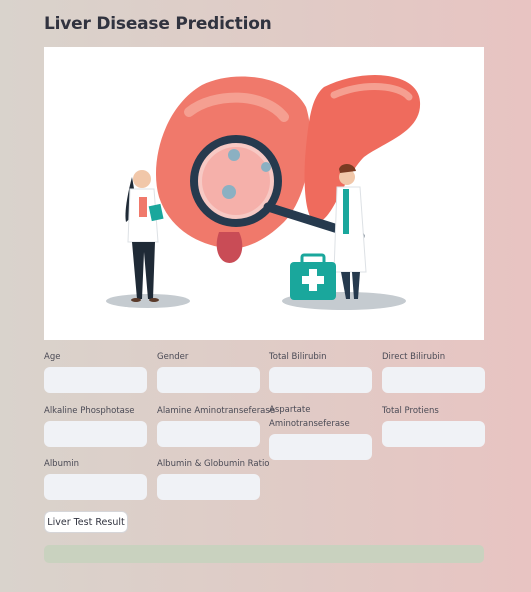  Describe the element at coordinates (309, 424) in the screenshot. I see `aspartate-aminotransferase-label-line2: Aminotranseferase` at that location.